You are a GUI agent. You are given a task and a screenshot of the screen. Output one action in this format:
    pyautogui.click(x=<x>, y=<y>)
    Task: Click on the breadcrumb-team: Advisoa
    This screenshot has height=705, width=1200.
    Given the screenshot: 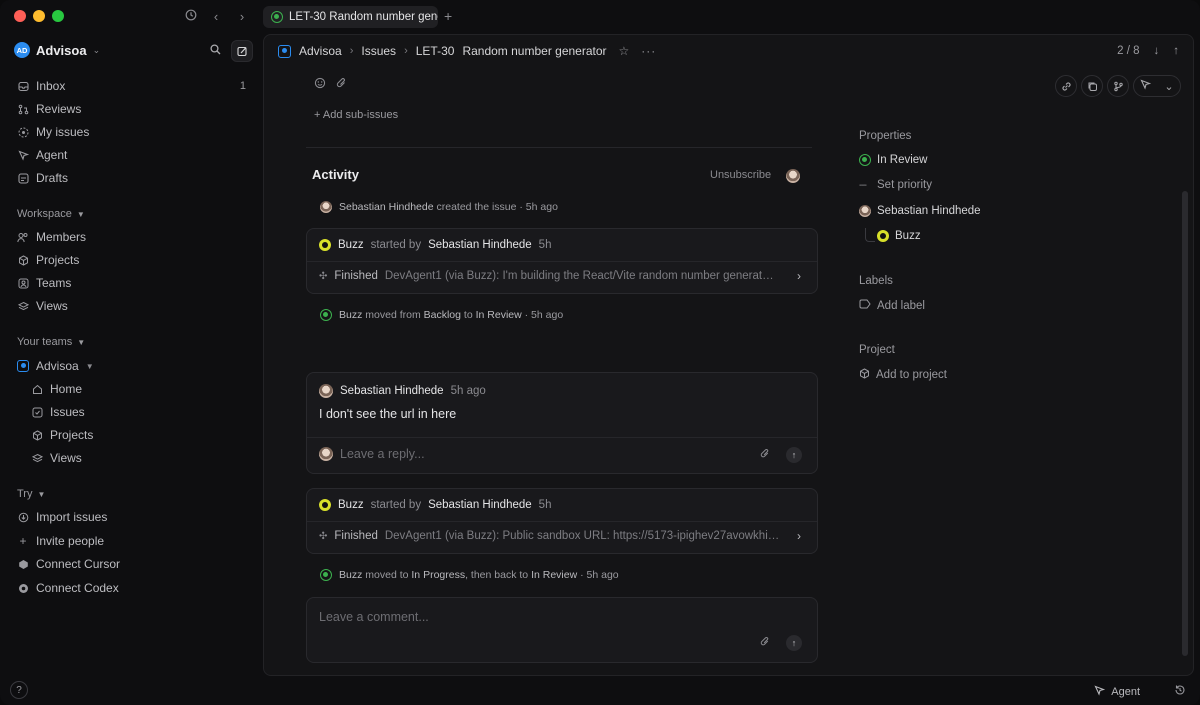 What is the action you would take?
    pyautogui.click(x=320, y=51)
    